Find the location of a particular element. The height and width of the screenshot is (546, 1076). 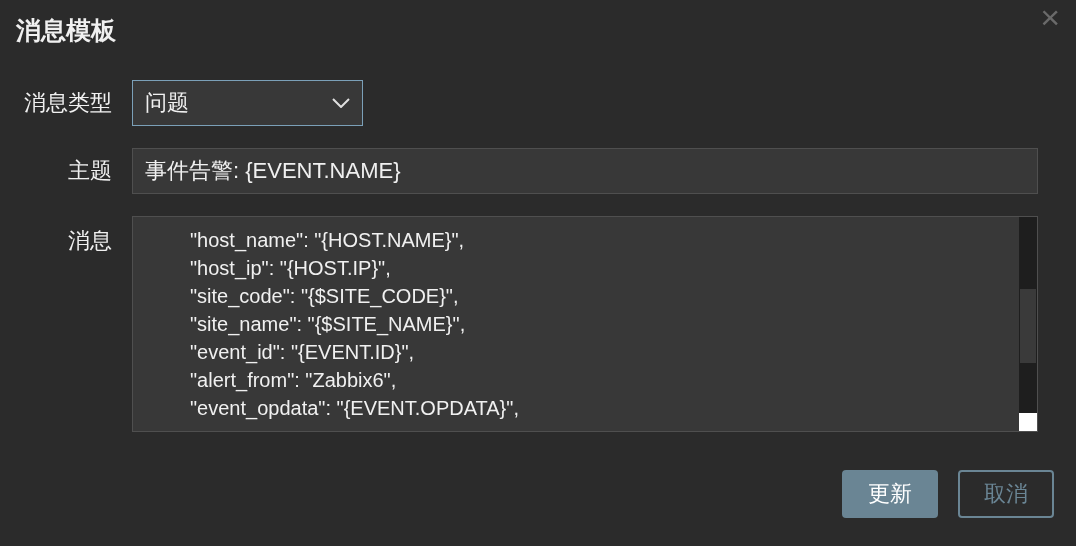

subject-field: 事件告警: {EVENT.NAME} is located at coordinates (585, 170).